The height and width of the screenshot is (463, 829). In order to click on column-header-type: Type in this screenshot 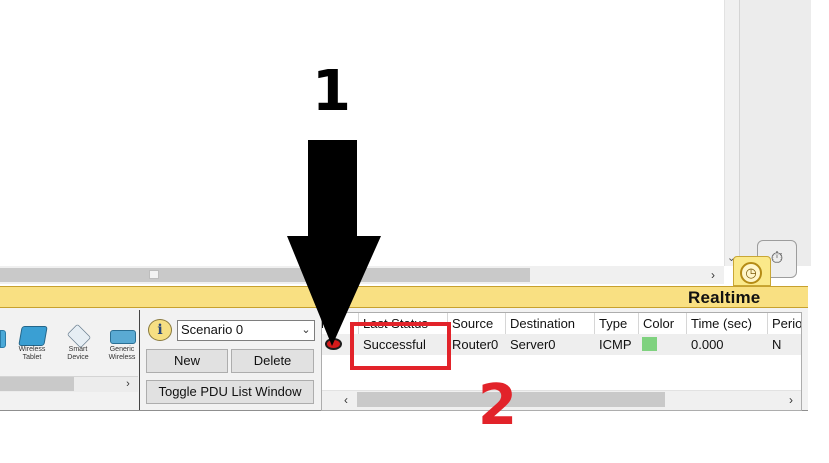, I will do `click(617, 323)`.